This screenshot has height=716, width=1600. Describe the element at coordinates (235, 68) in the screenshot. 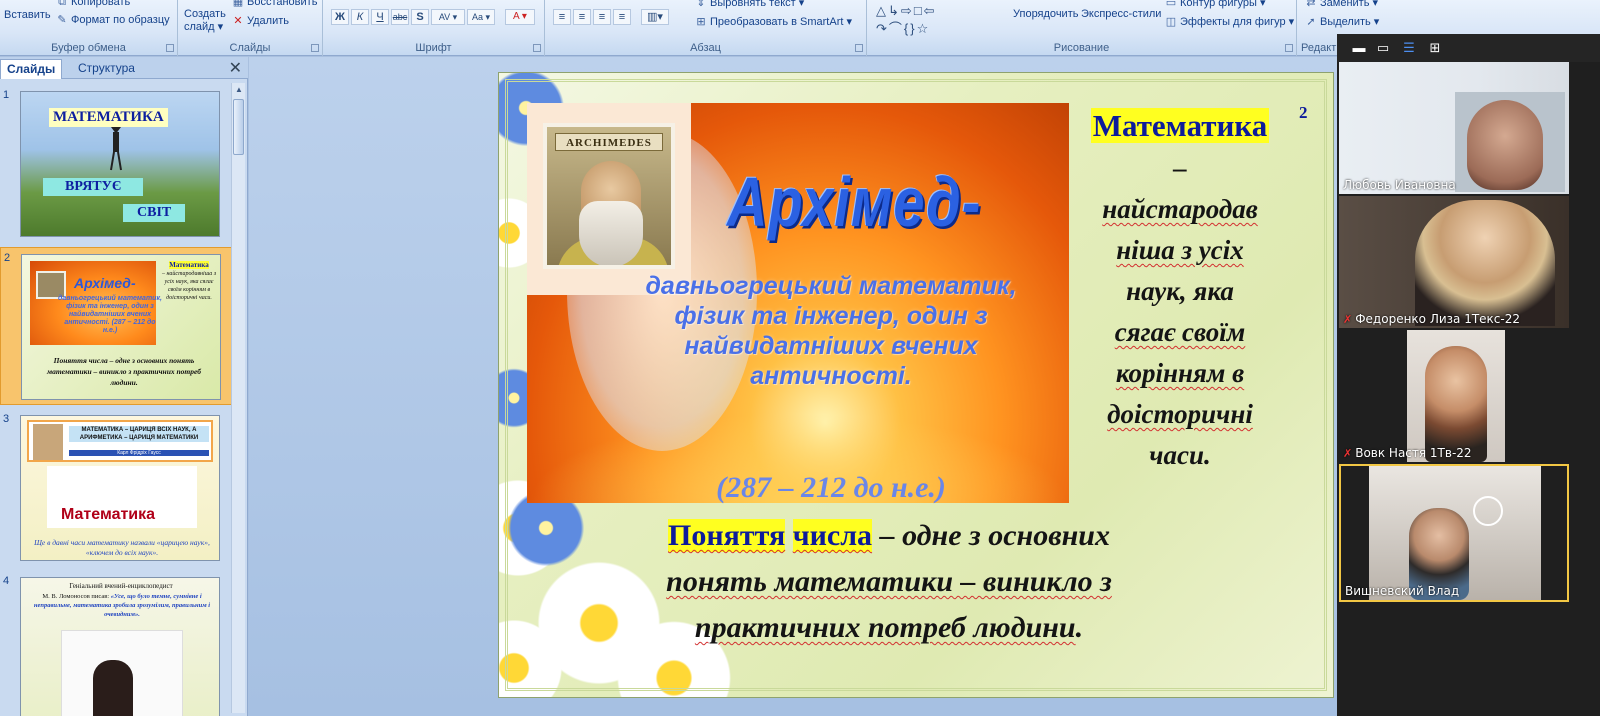

I see `close-pane-icon: ✕` at that location.